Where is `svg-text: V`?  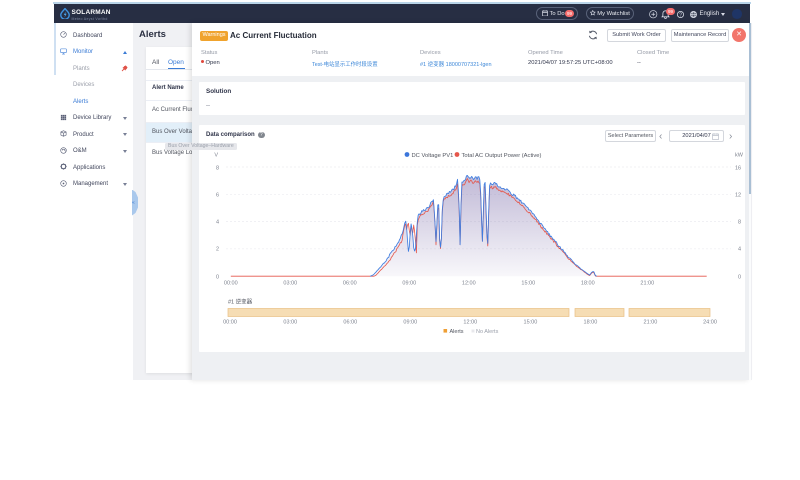
svg-text: V is located at coordinates (216, 155).